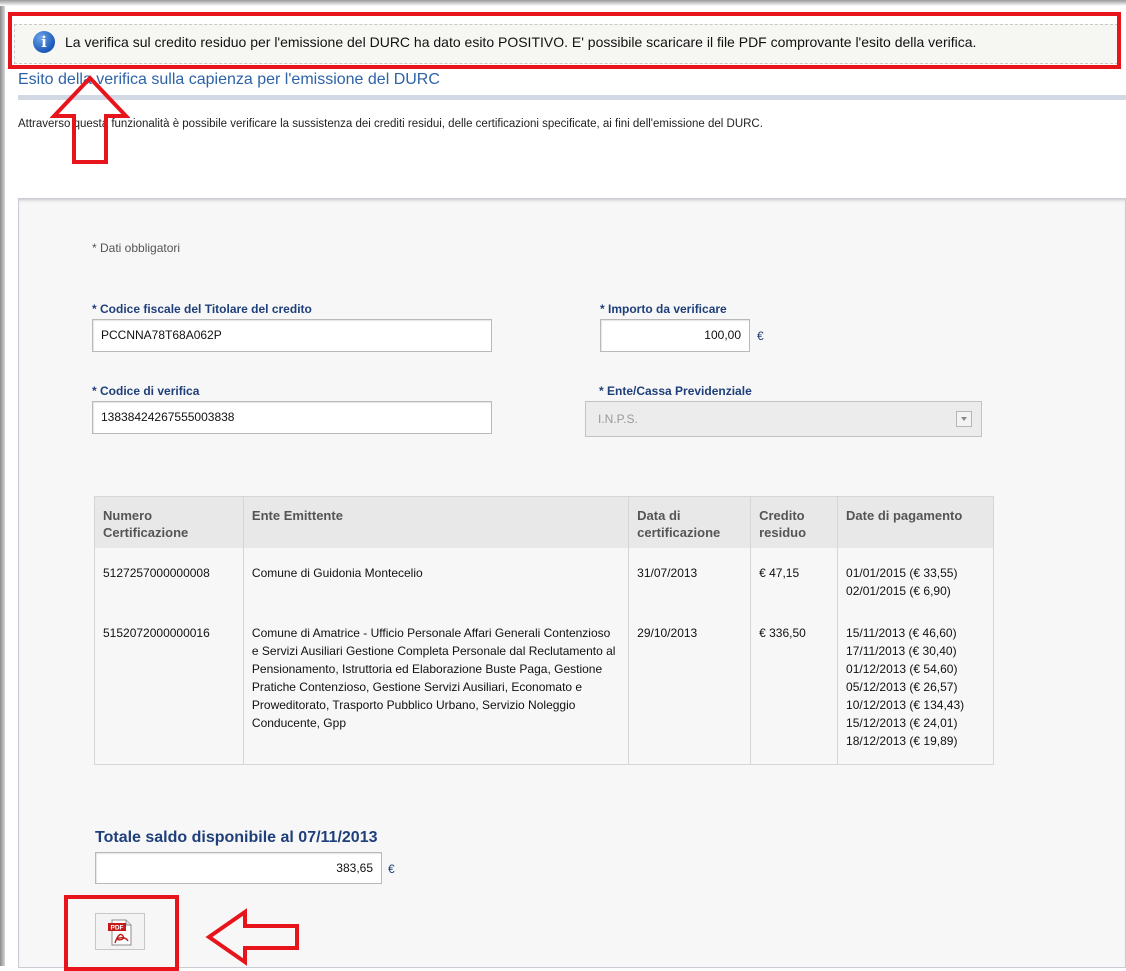  What do you see at coordinates (2, 483) in the screenshot?
I see `window-edge` at bounding box center [2, 483].